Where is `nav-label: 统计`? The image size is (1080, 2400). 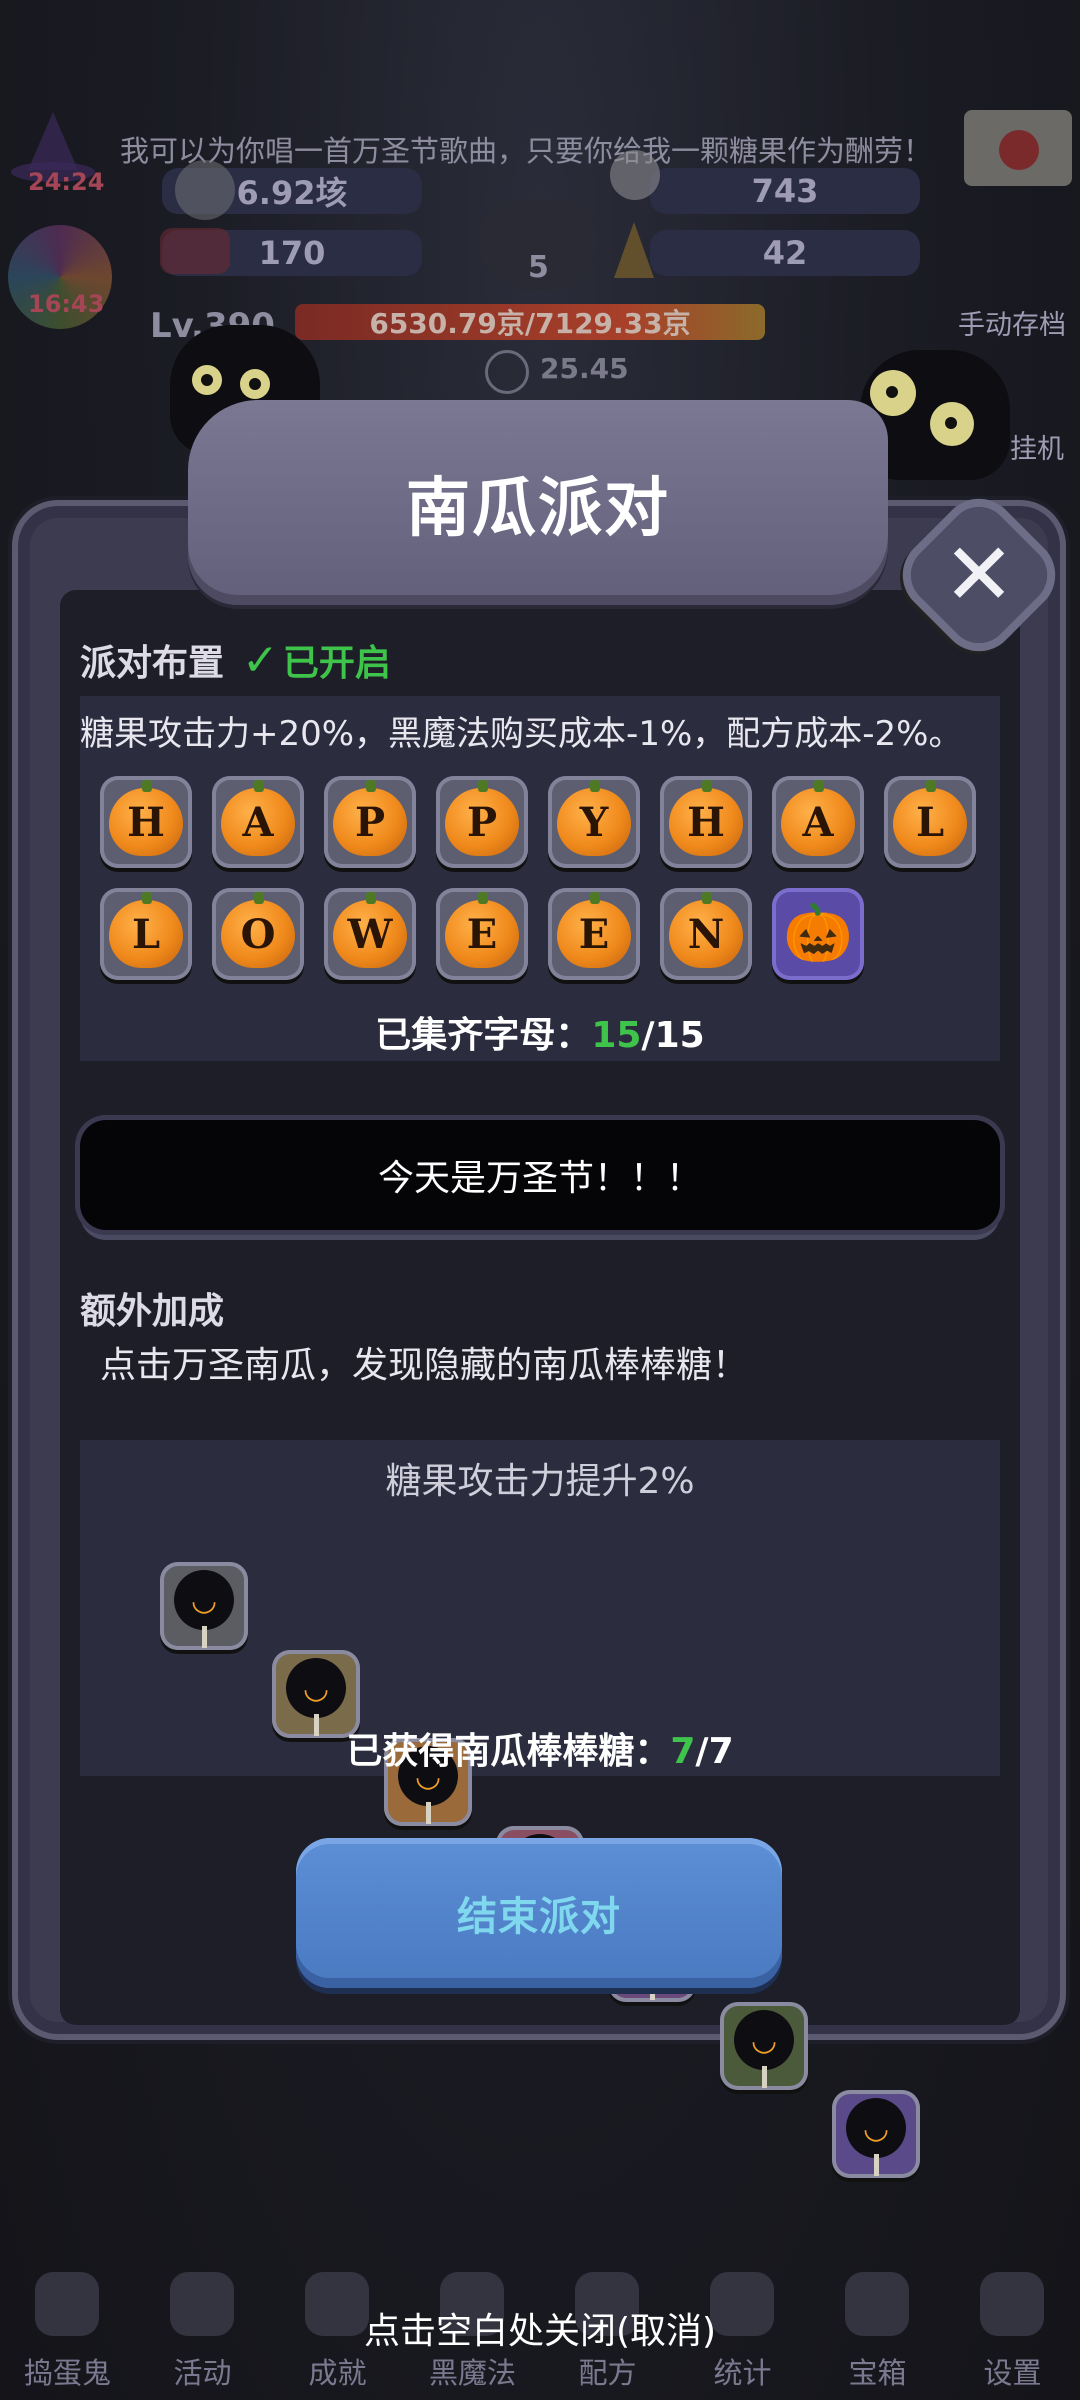
nav-label: 统计 is located at coordinates (742, 2373).